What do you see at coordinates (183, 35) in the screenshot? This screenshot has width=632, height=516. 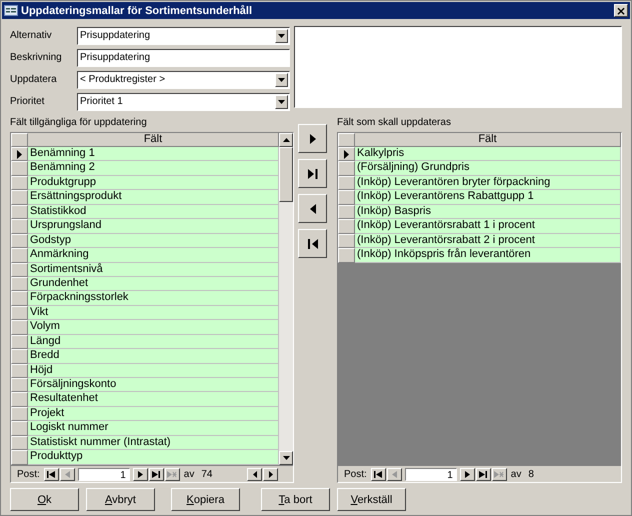 I see `dropdown-field: Prisuppdatering` at bounding box center [183, 35].